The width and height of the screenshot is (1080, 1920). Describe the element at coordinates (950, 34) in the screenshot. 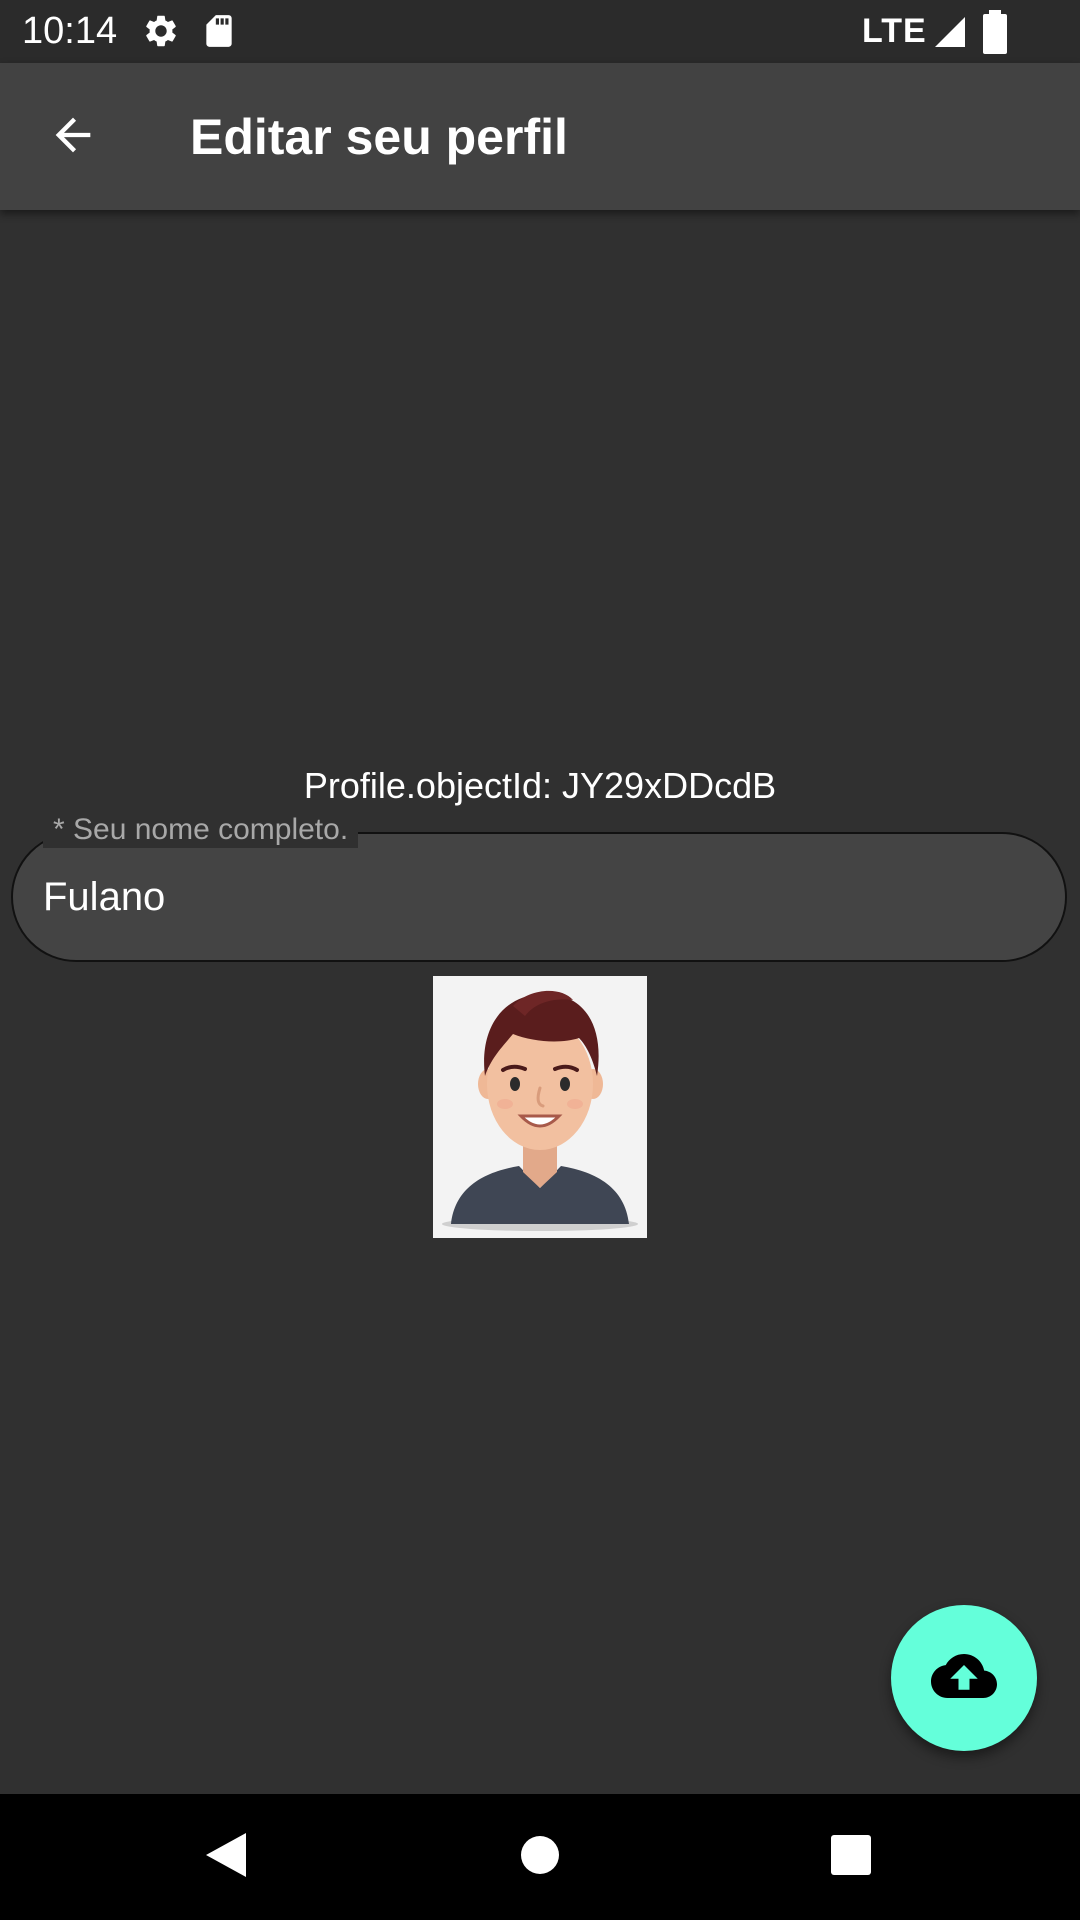

I see `signal-icon` at that location.